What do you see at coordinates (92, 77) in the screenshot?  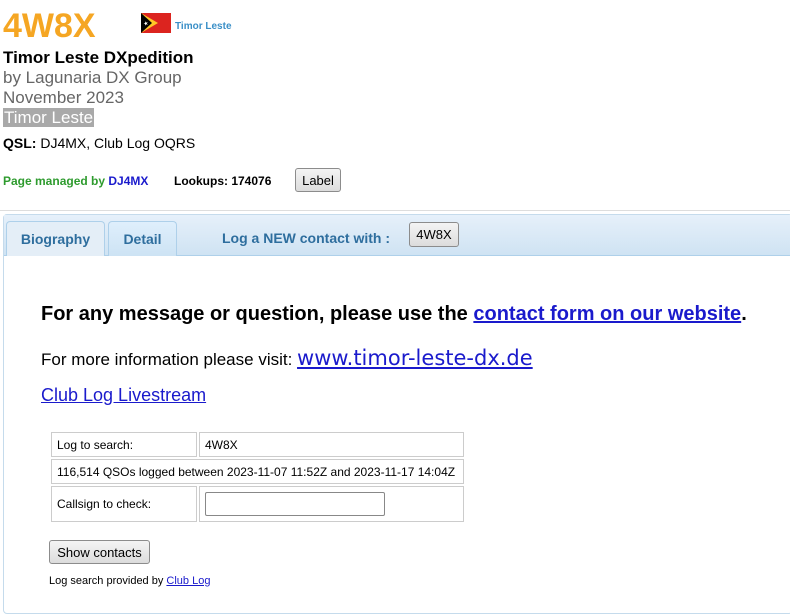 I see `byline: by Lagunaria DX Group` at bounding box center [92, 77].